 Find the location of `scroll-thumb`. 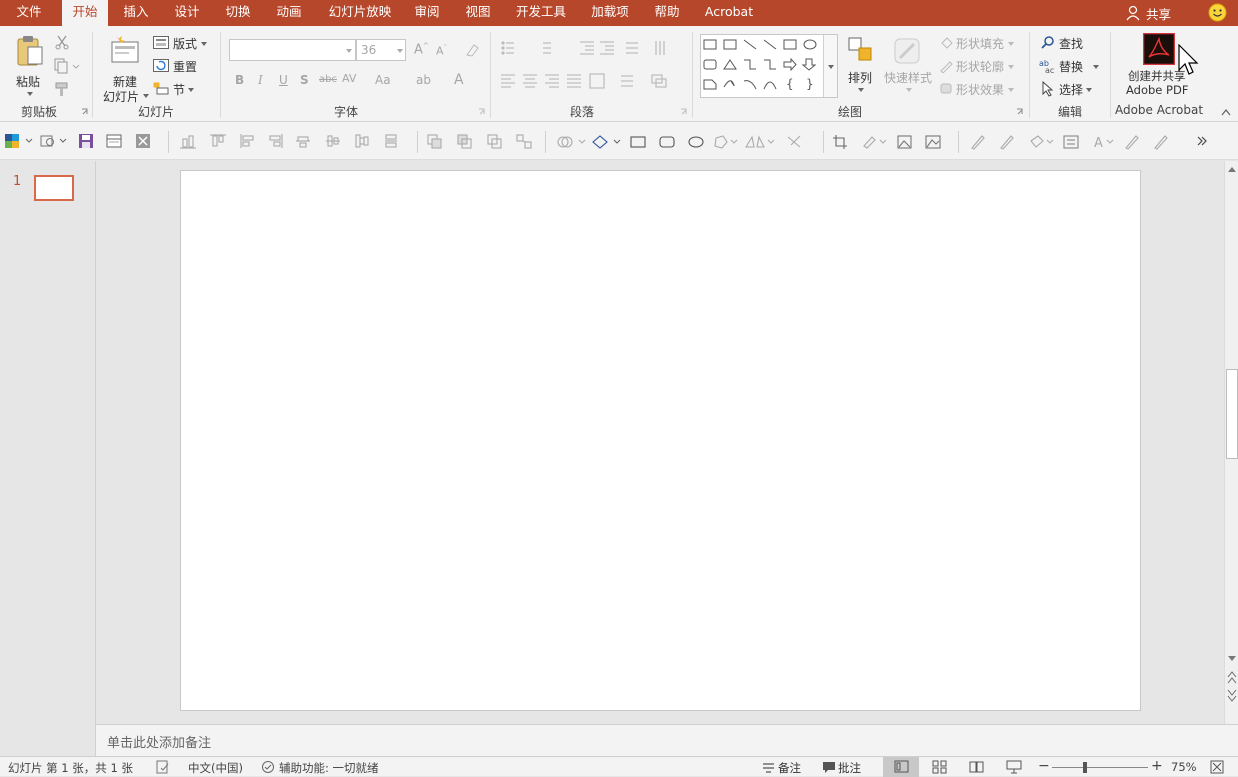

scroll-thumb is located at coordinates (1232, 414).